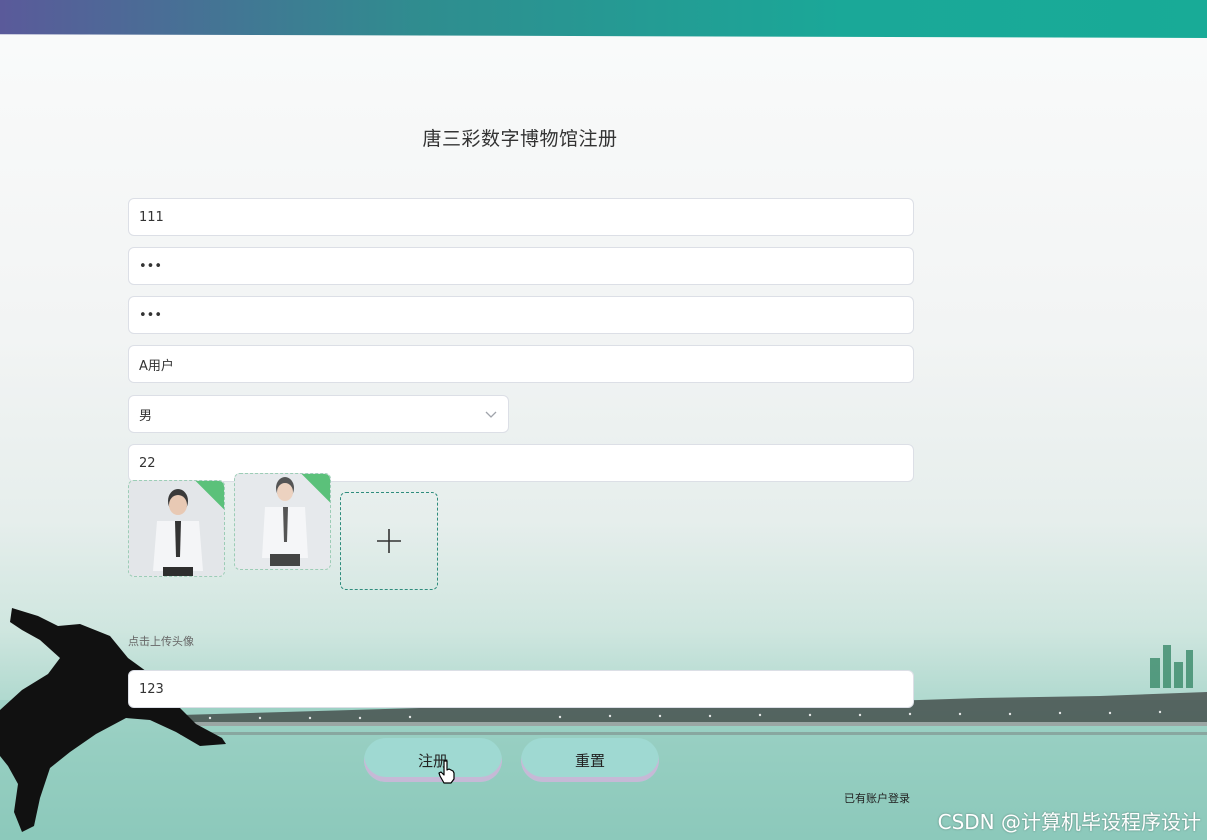 The image size is (1207, 840). I want to click on confirm-password-field, so click(521, 315).